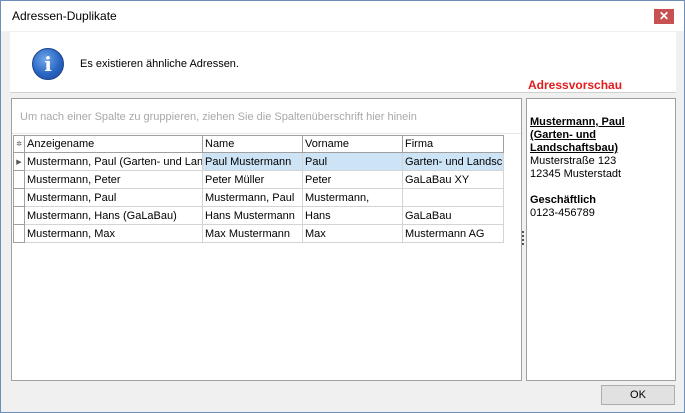  I want to click on cell-anzeigename: Mustermann, Max, so click(113, 233).